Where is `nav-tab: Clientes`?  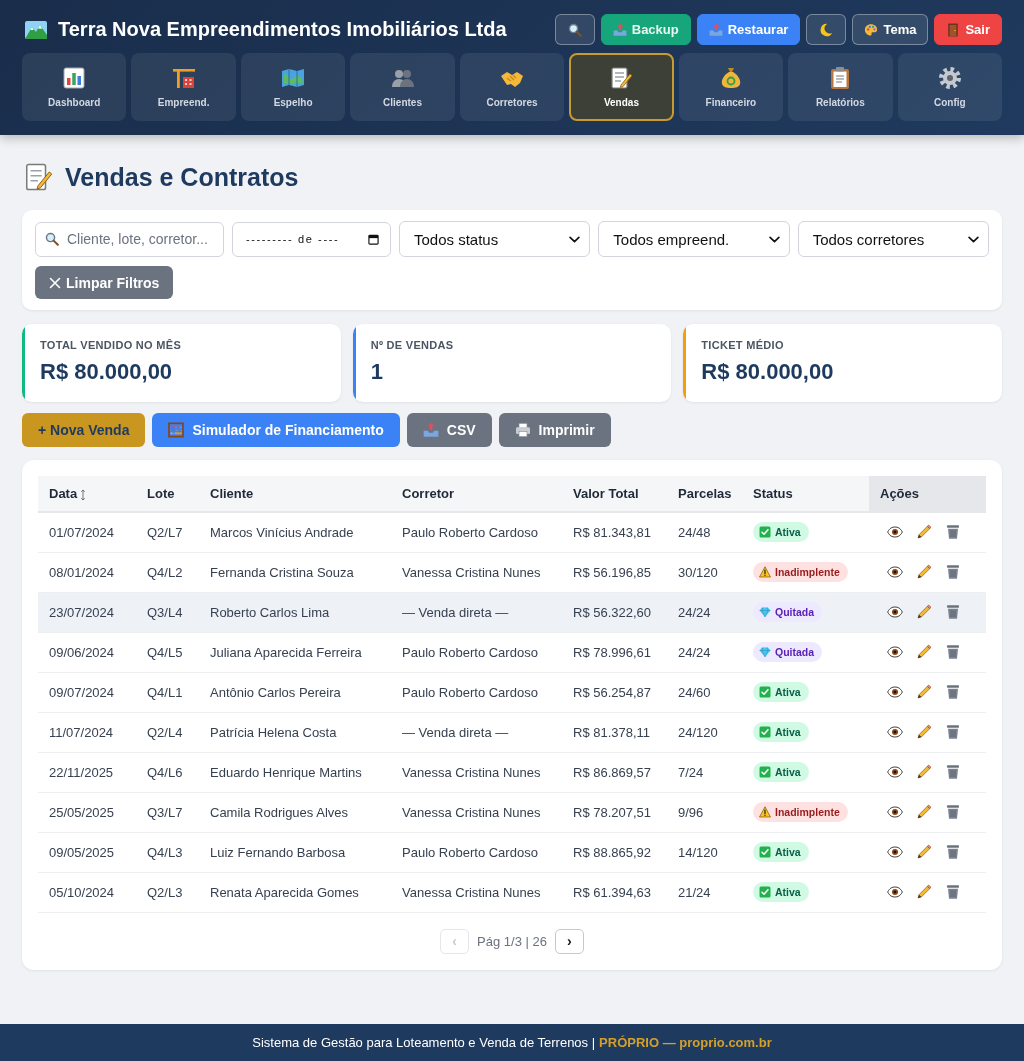
nav-tab: Clientes is located at coordinates (402, 87).